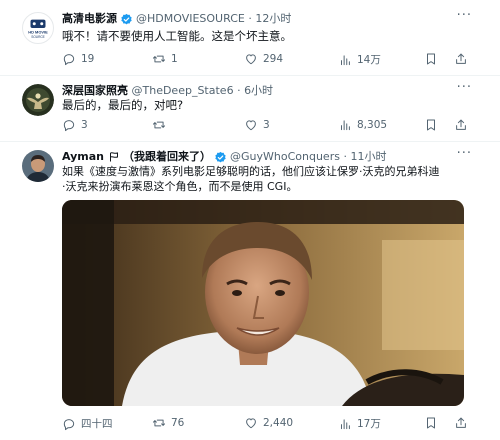 The image size is (500, 440). I want to click on views-count: 17万, so click(369, 424).